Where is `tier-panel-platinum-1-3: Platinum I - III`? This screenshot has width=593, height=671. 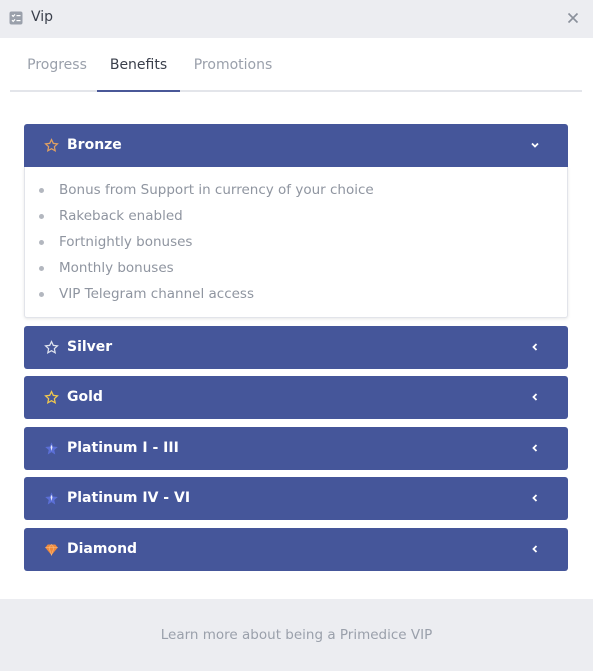
tier-panel-platinum-1-3: Platinum I - III is located at coordinates (296, 448).